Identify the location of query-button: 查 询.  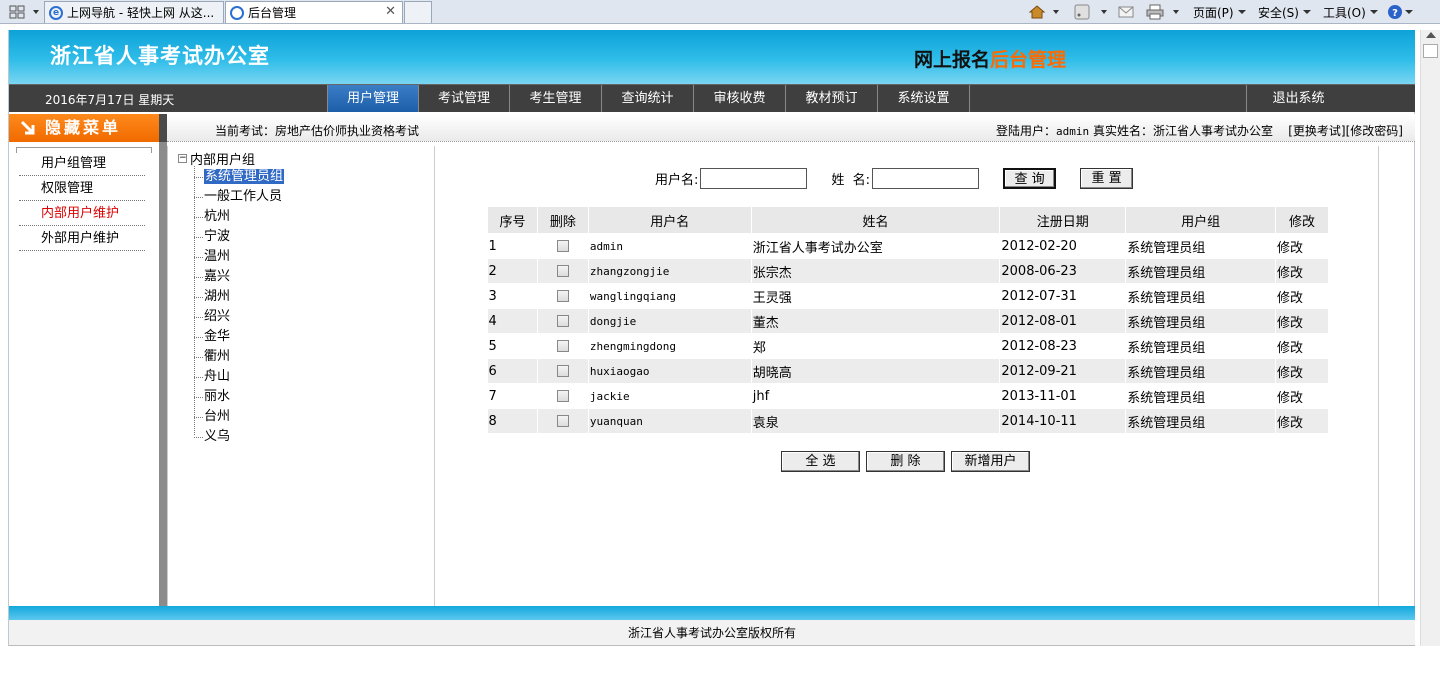
(1030, 178).